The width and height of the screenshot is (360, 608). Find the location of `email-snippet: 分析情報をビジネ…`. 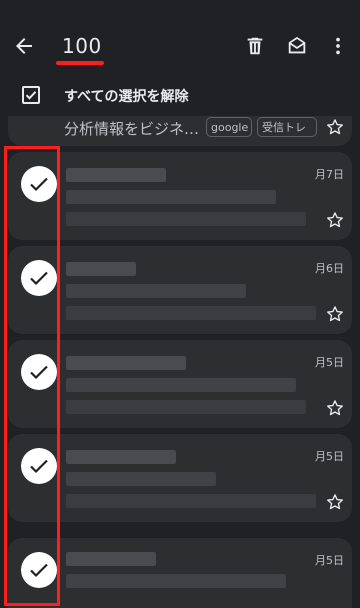

email-snippet: 分析情報をビジネ… is located at coordinates (132, 129).